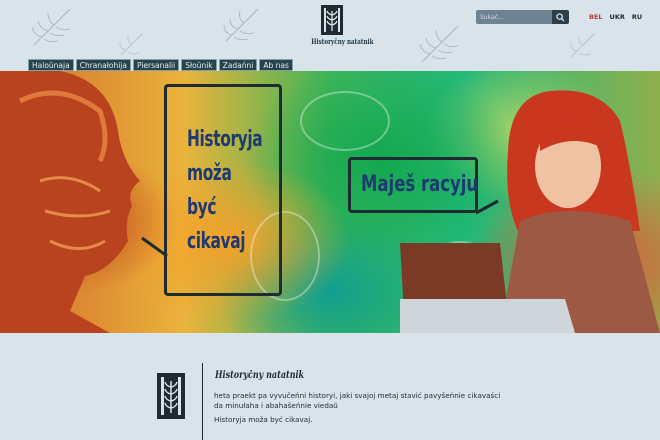 Image resolution: width=660 pixels, height=440 pixels. I want to click on language-switcher: BEL UKR RU, so click(615, 17).